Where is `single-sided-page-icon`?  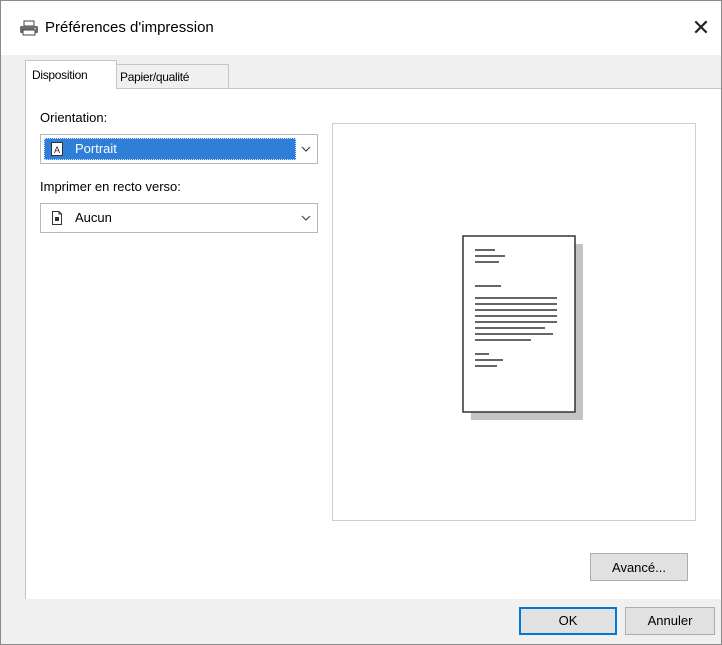 single-sided-page-icon is located at coordinates (57, 218).